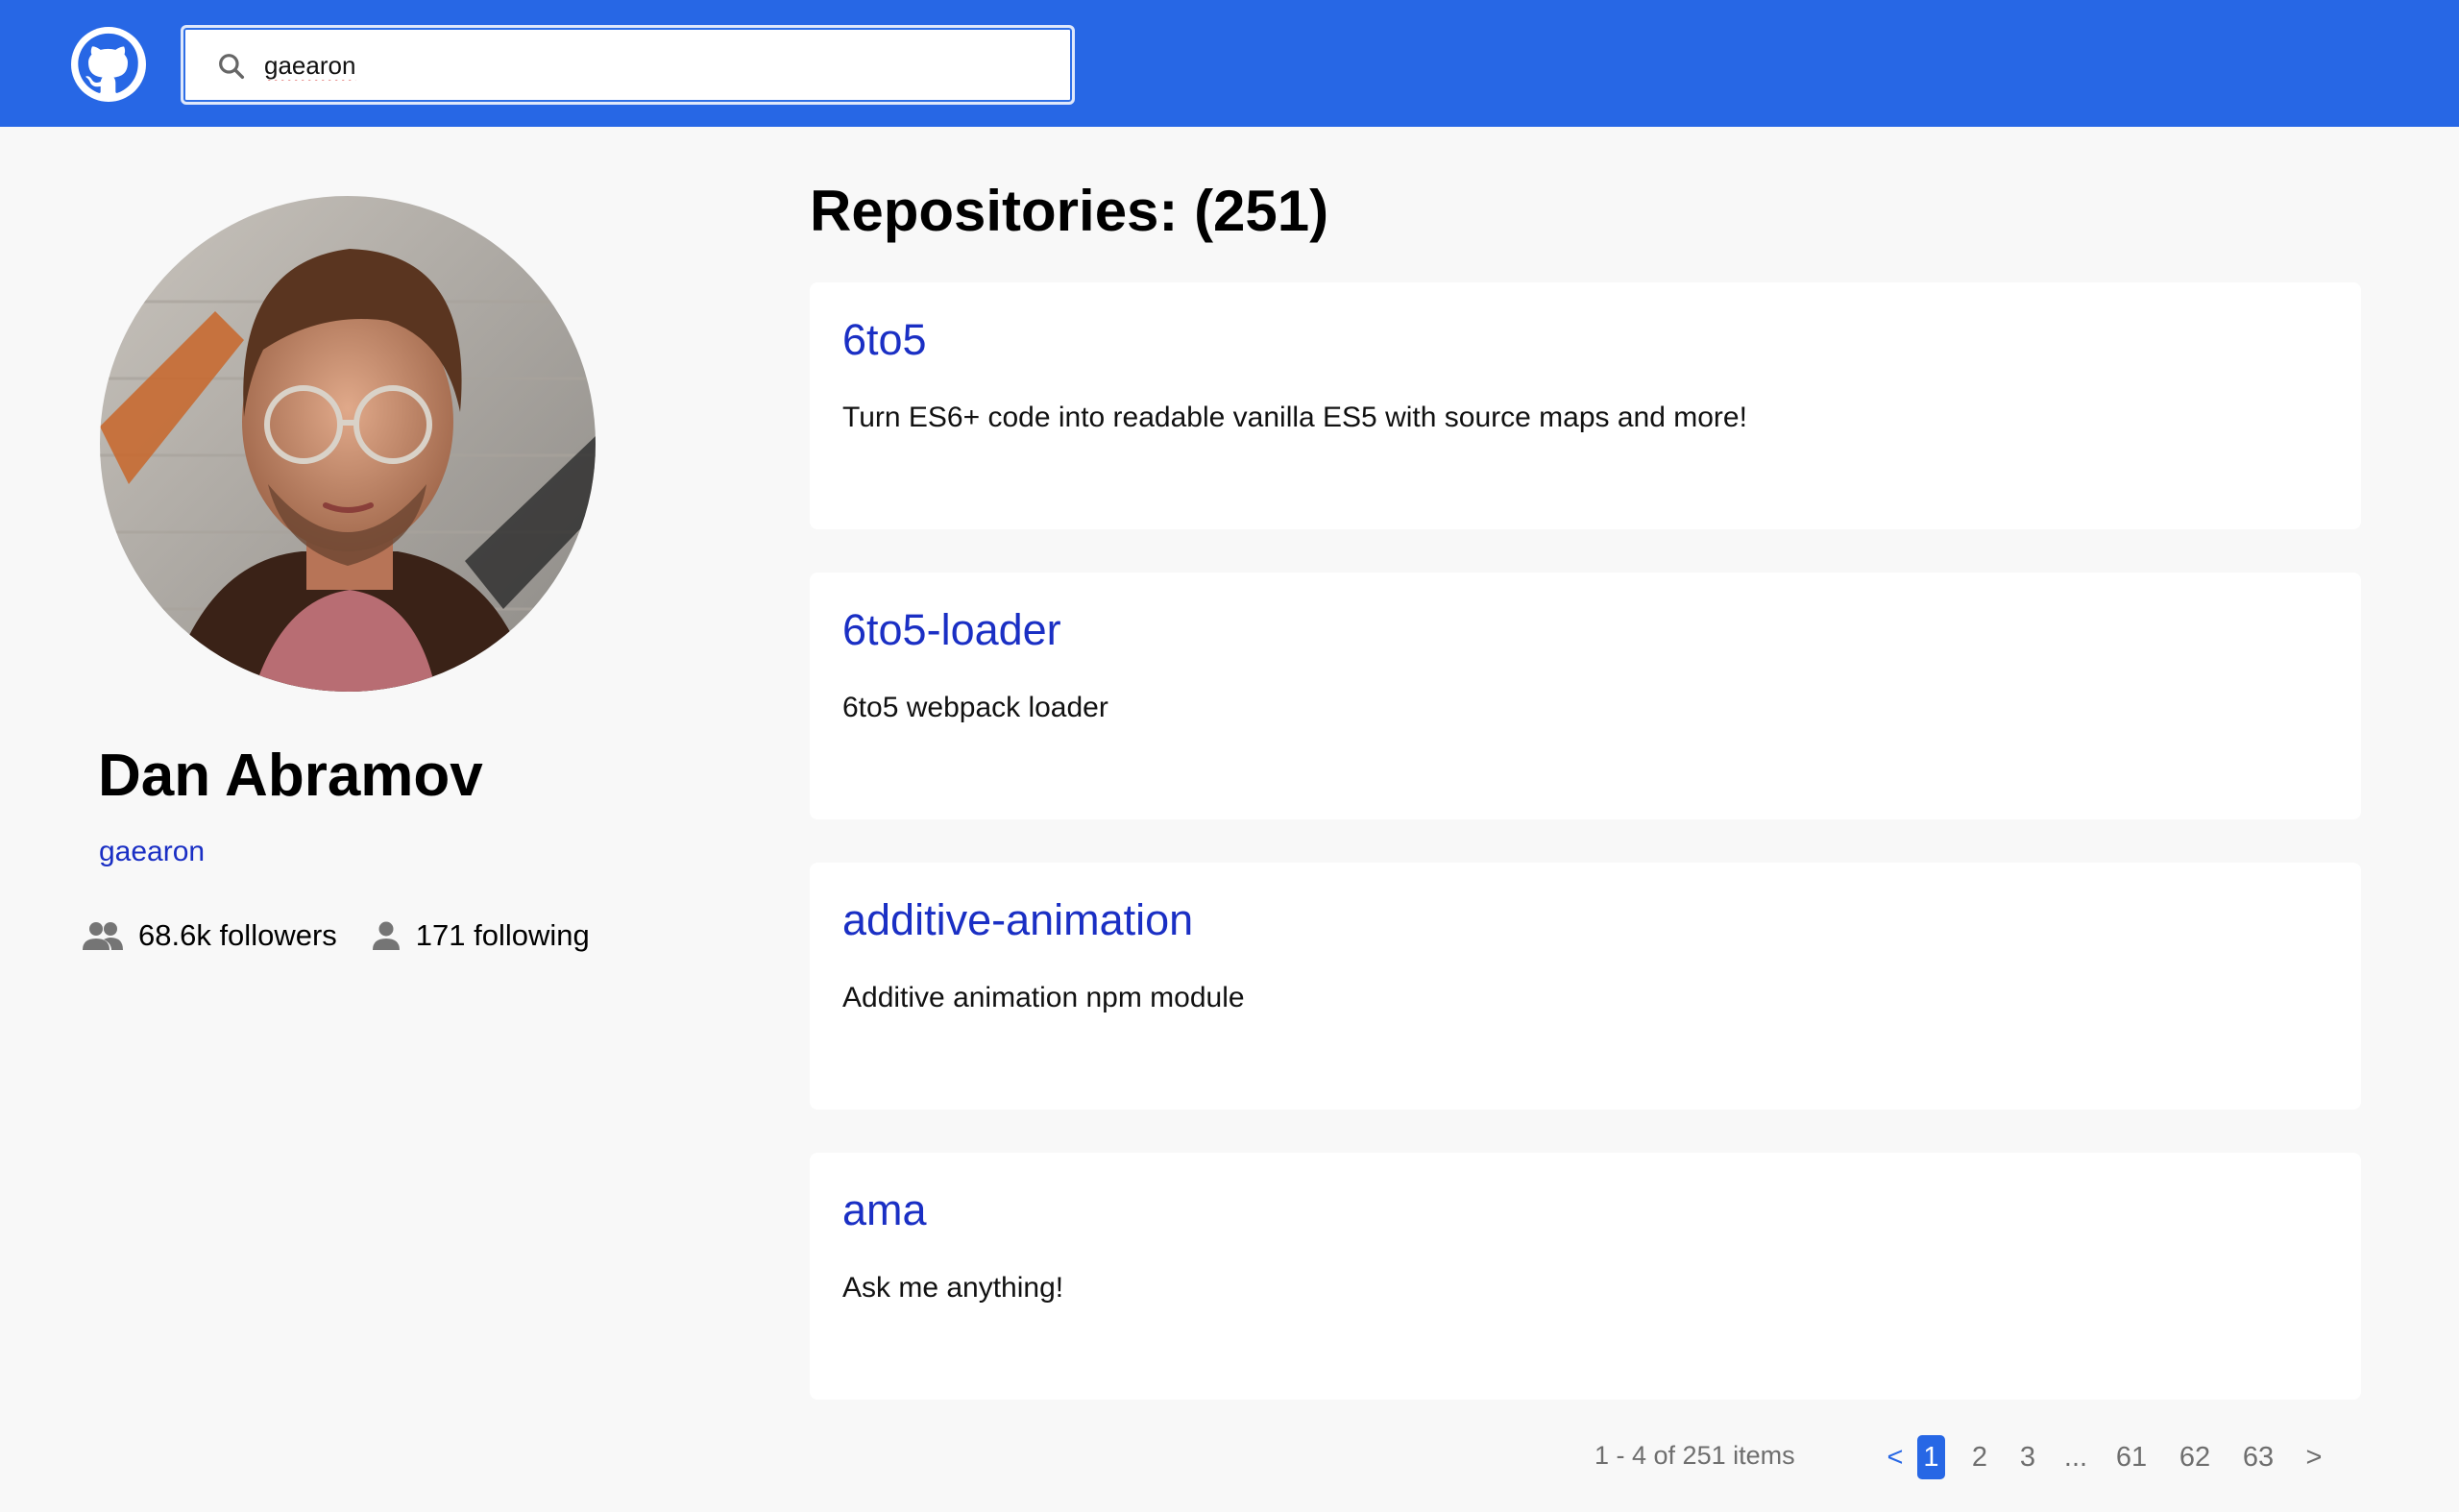  Describe the element at coordinates (953, 1288) in the screenshot. I see `repo-description: Ask me anything!` at that location.